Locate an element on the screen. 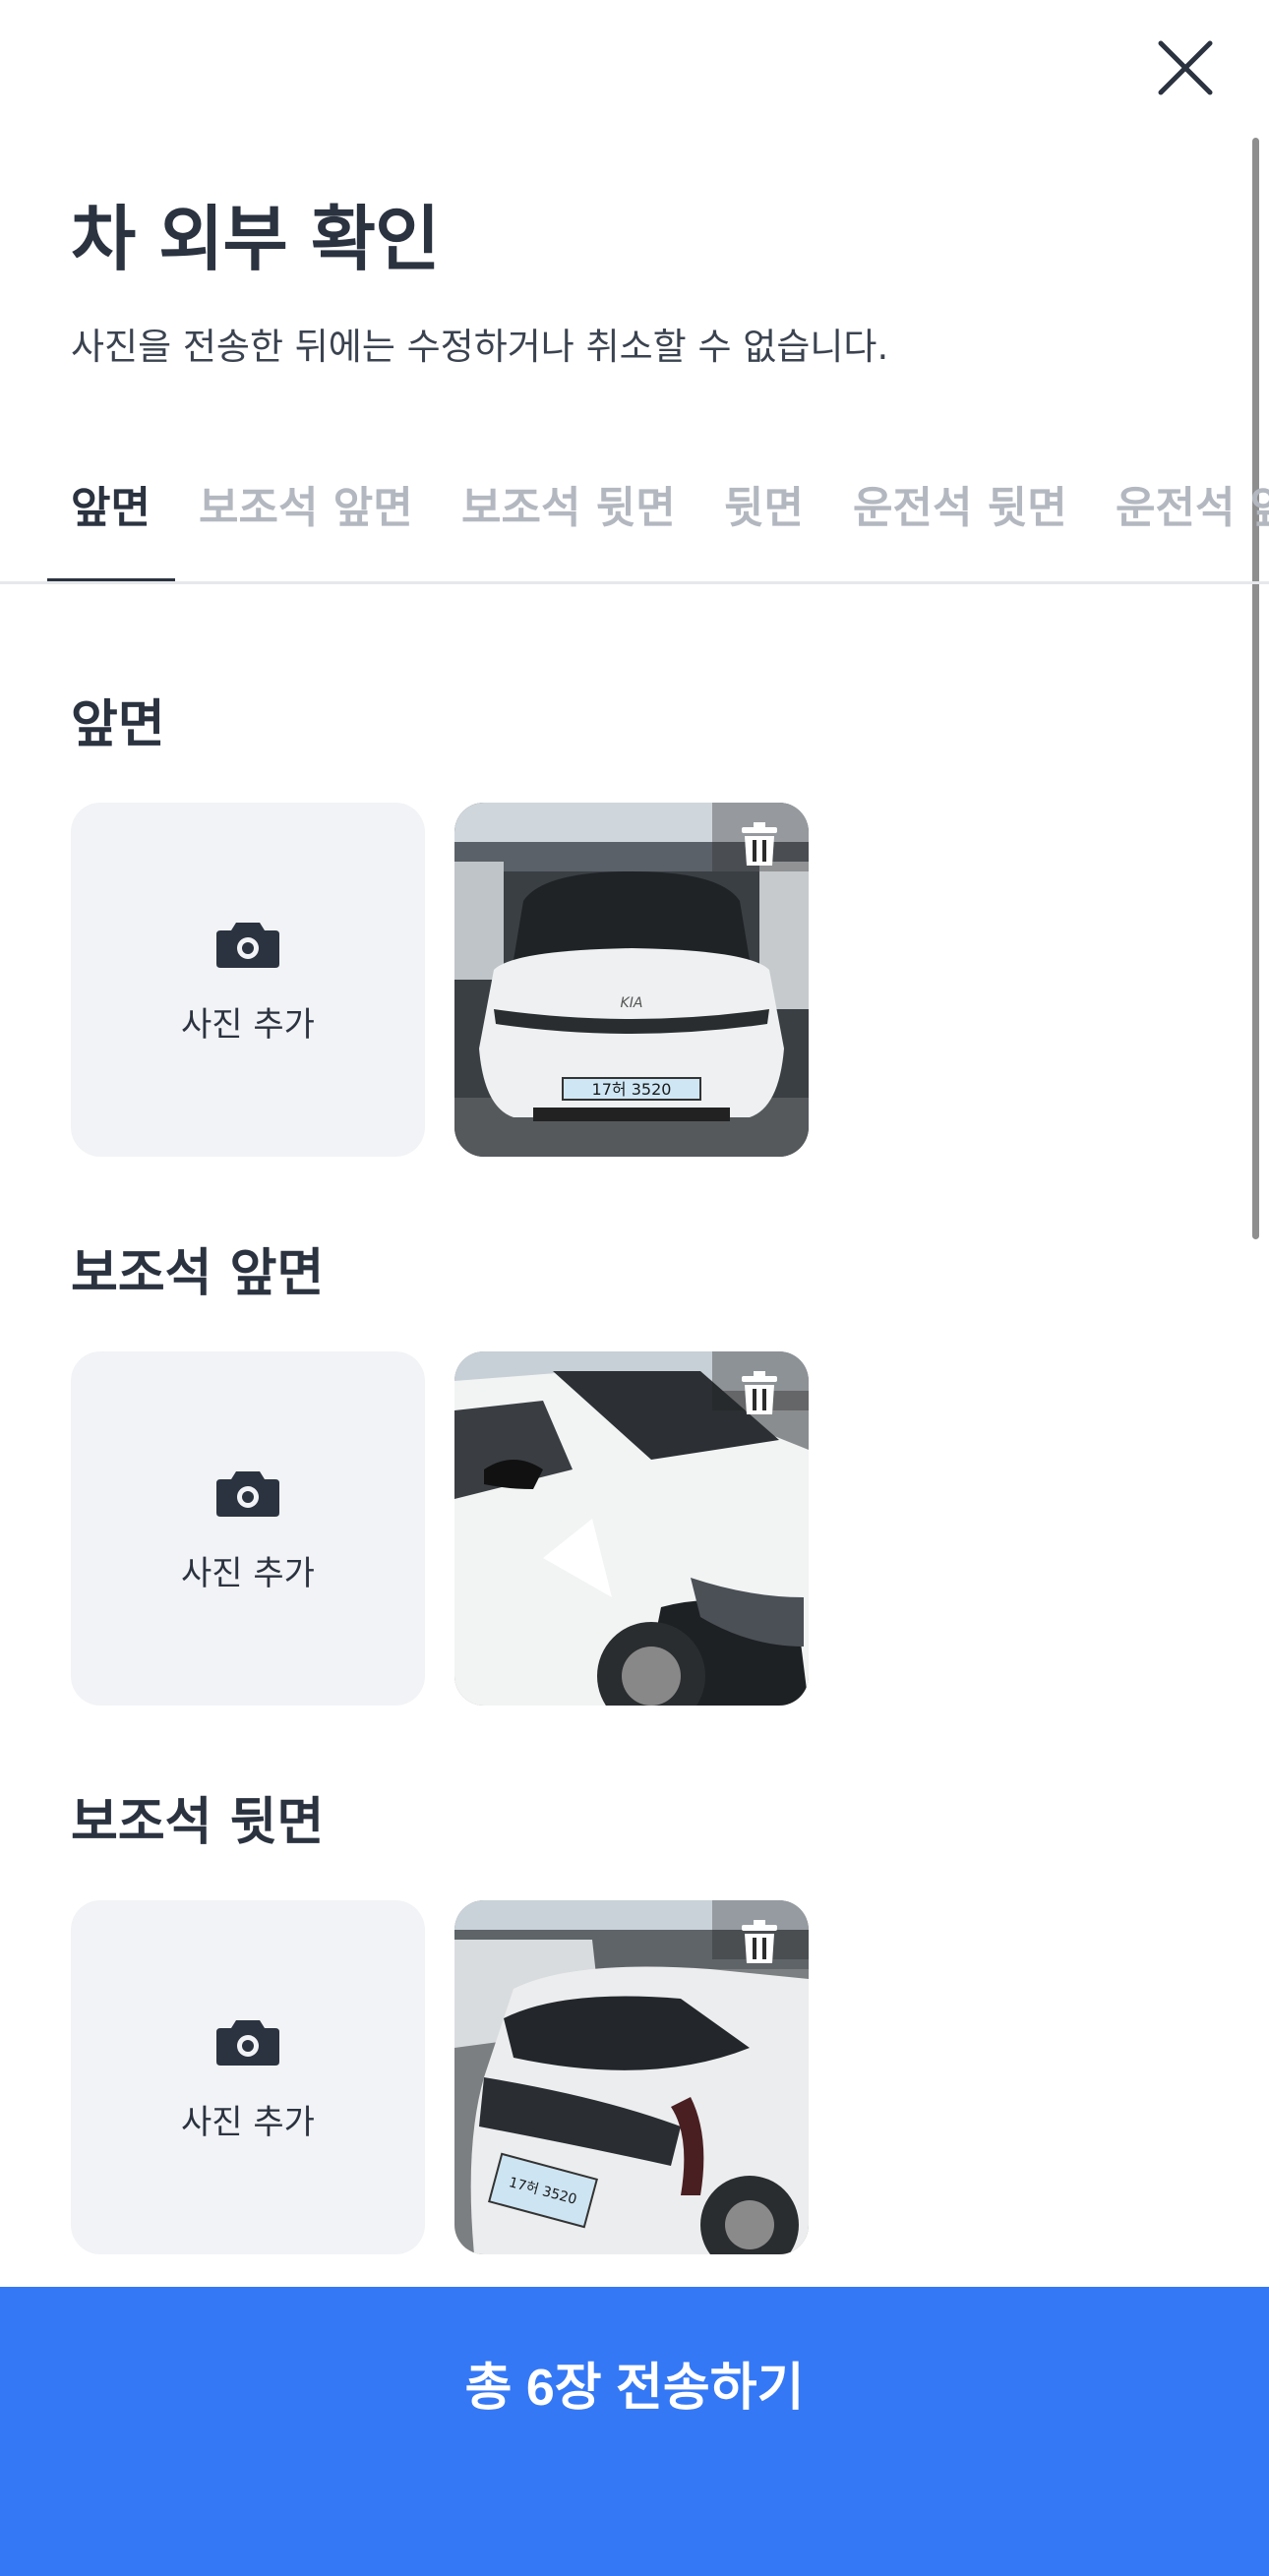 The width and height of the screenshot is (1269, 2576). photo-thumbnail-front: 17허 3520 KIA is located at coordinates (631, 980).